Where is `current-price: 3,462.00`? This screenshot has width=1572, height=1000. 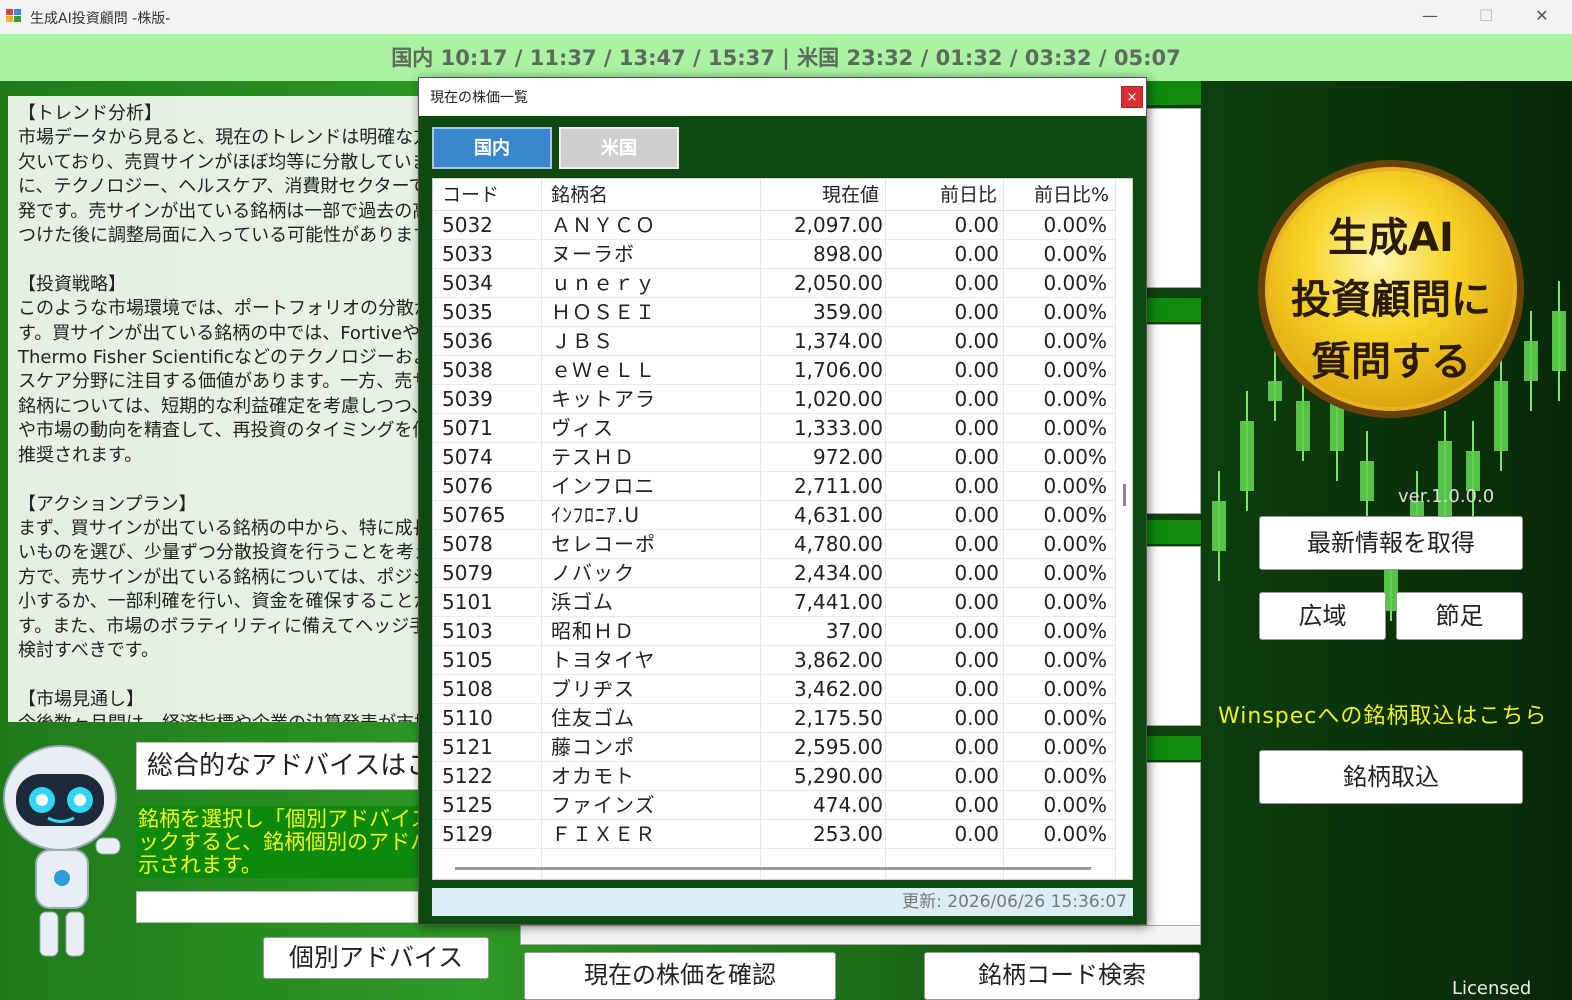 current-price: 3,462.00 is located at coordinates (838, 689).